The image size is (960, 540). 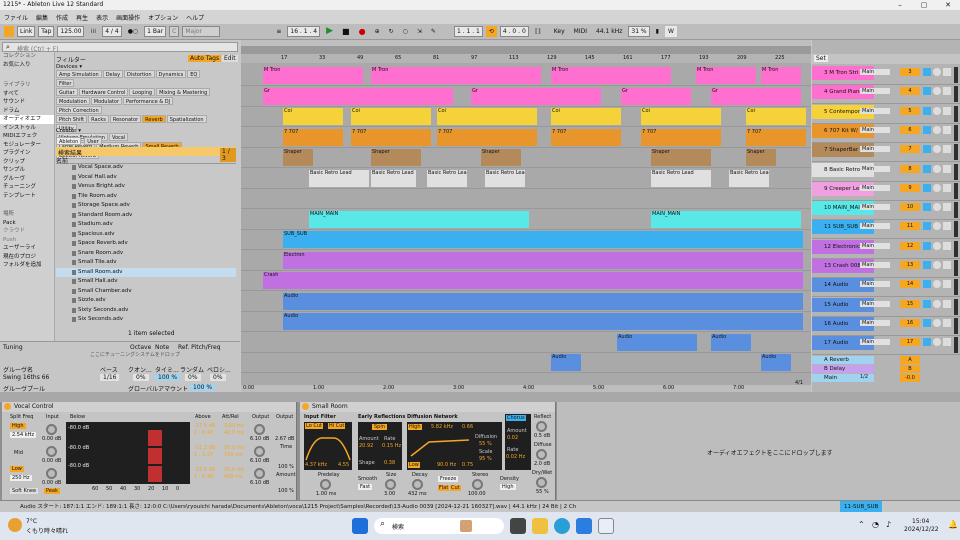 What do you see at coordinates (203, 455) in the screenshot?
I see `above-ratio-mid: 1 : 3.37` at bounding box center [203, 455].